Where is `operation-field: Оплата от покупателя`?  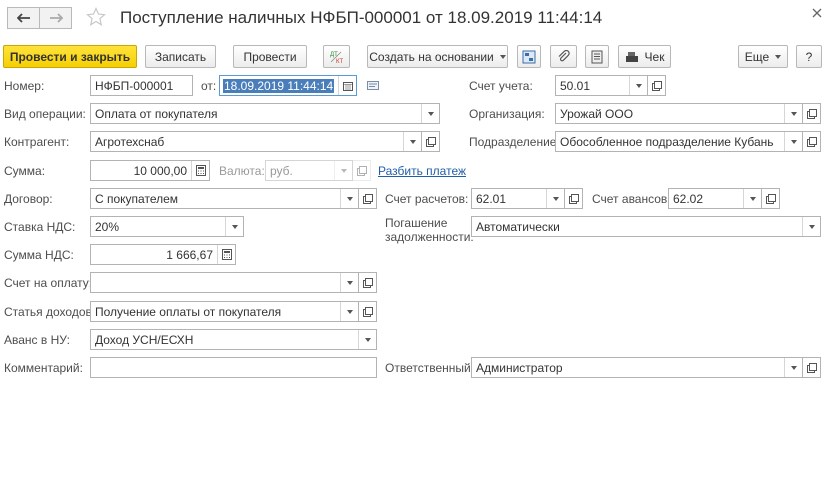
operation-field: Оплата от покупателя is located at coordinates (265, 113).